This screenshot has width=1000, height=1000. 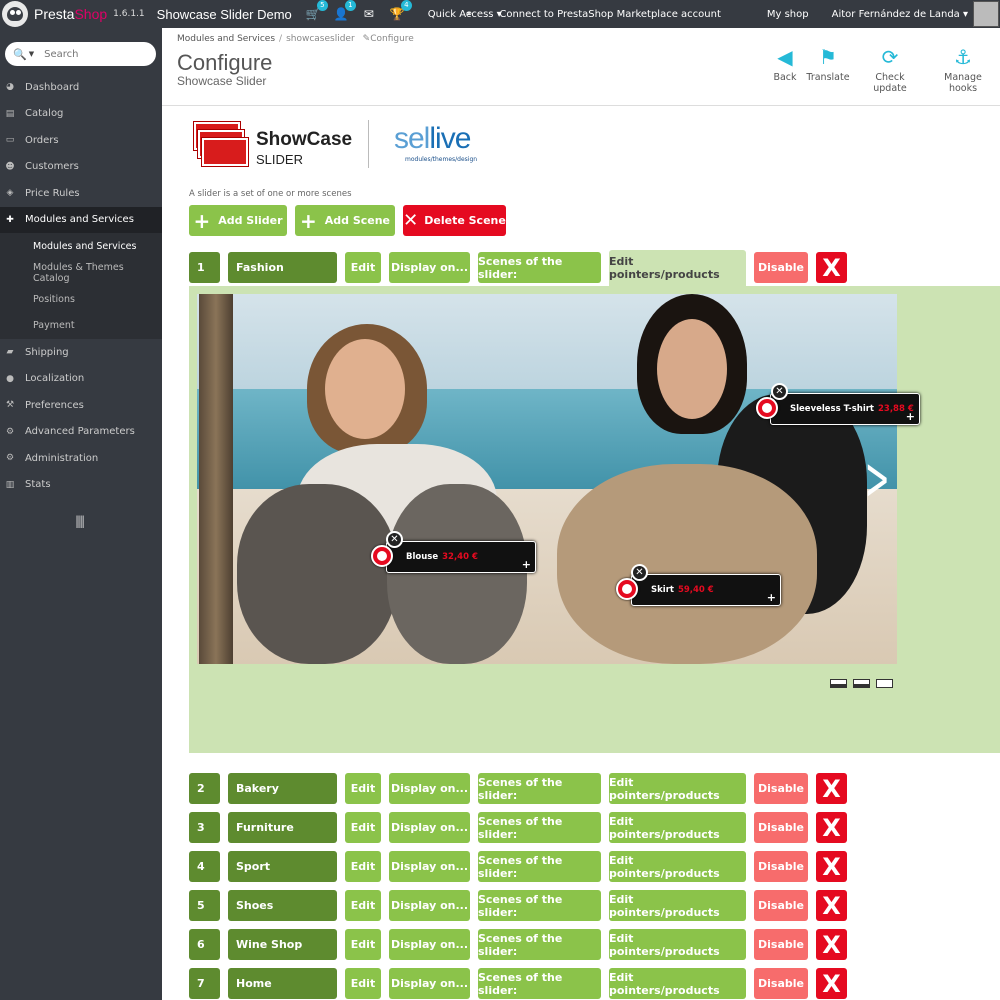 What do you see at coordinates (94, 54) in the screenshot?
I see `search-input` at bounding box center [94, 54].